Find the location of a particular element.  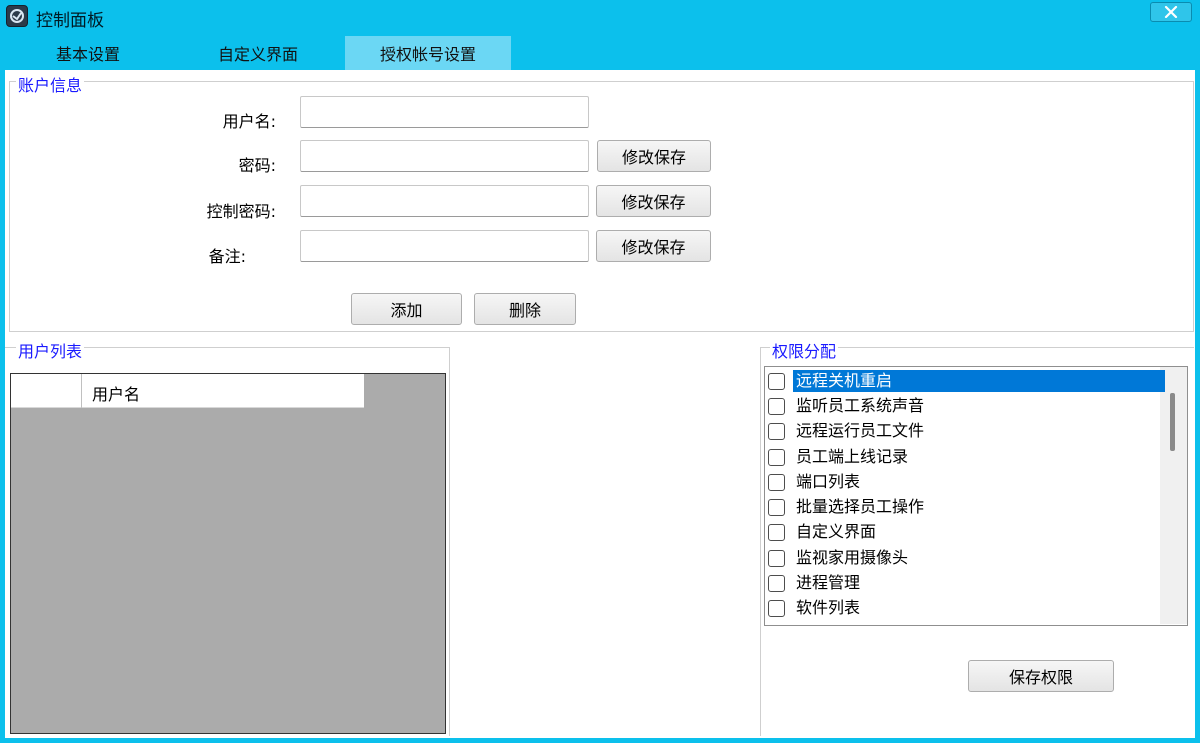

app-logo-icon is located at coordinates (17, 16).